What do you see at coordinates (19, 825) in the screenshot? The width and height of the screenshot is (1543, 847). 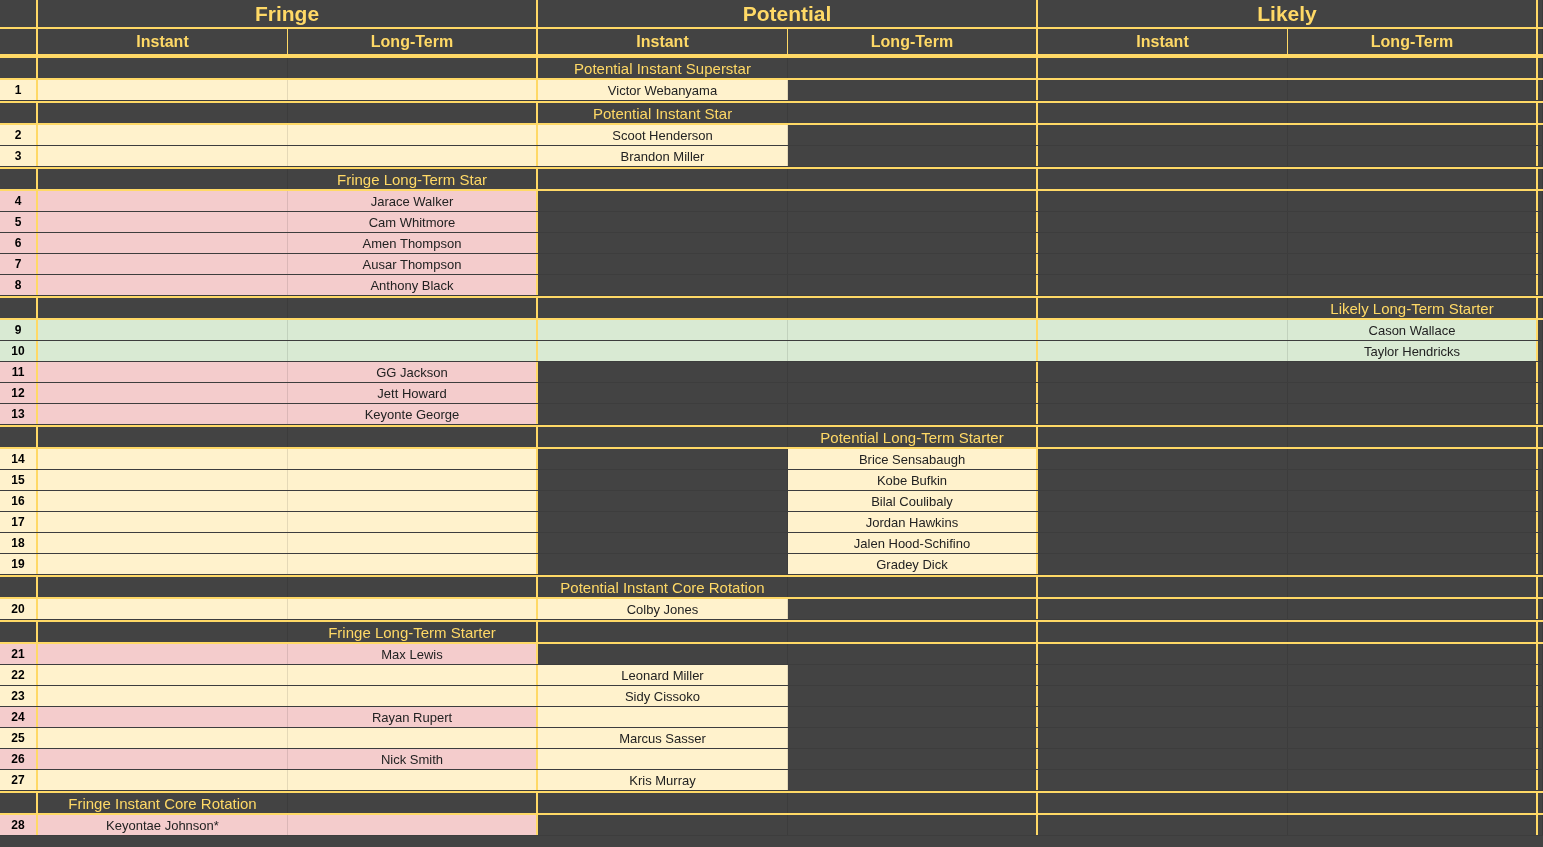 I see `row-number: 28` at bounding box center [19, 825].